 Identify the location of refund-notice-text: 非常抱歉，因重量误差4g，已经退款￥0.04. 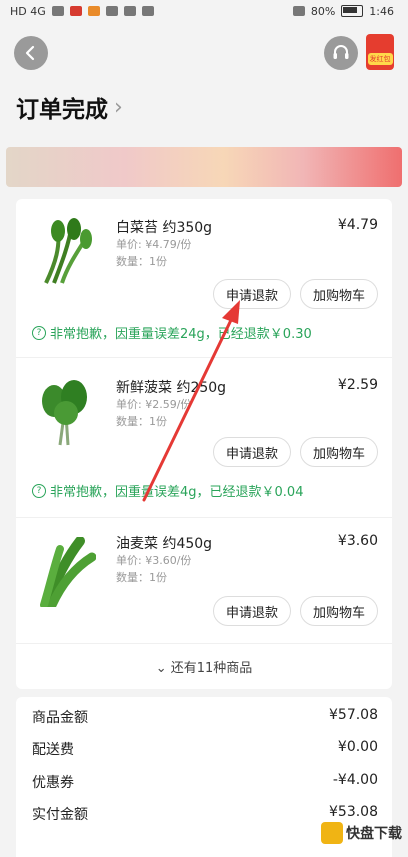
(177, 492).